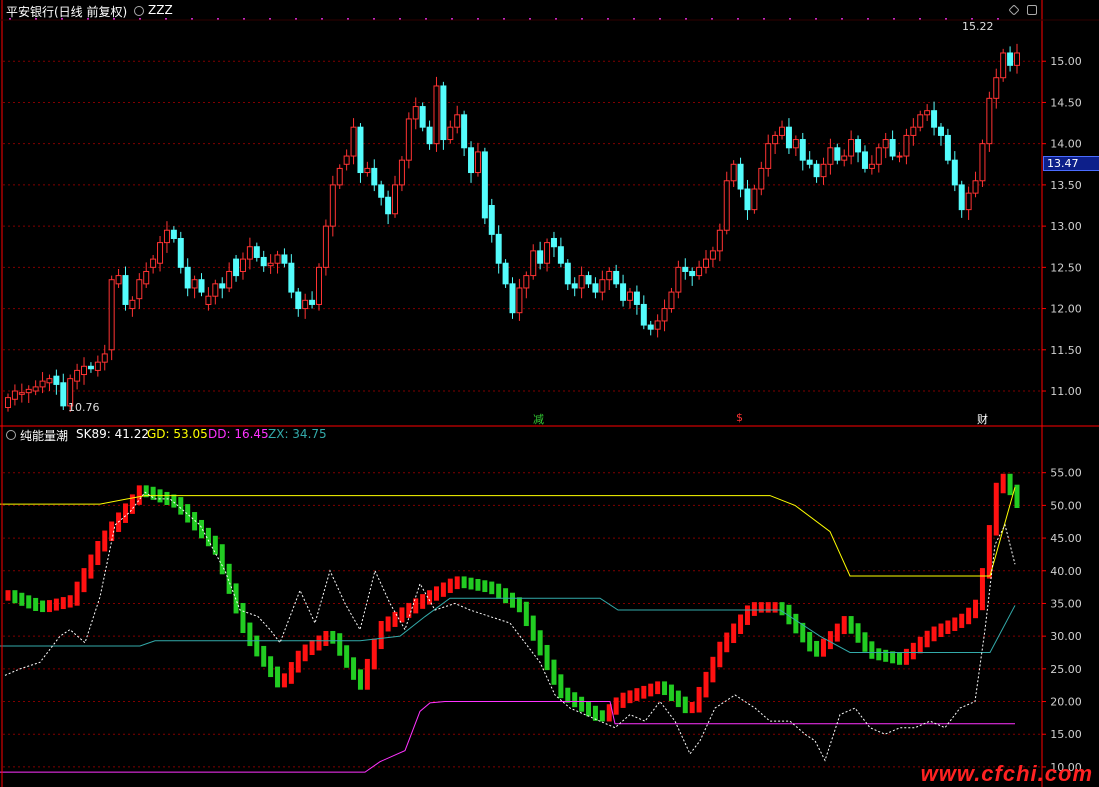 This screenshot has height=787, width=1099. Describe the element at coordinates (1071, 163) in the screenshot. I see `current-price-tag: 13.47` at that location.